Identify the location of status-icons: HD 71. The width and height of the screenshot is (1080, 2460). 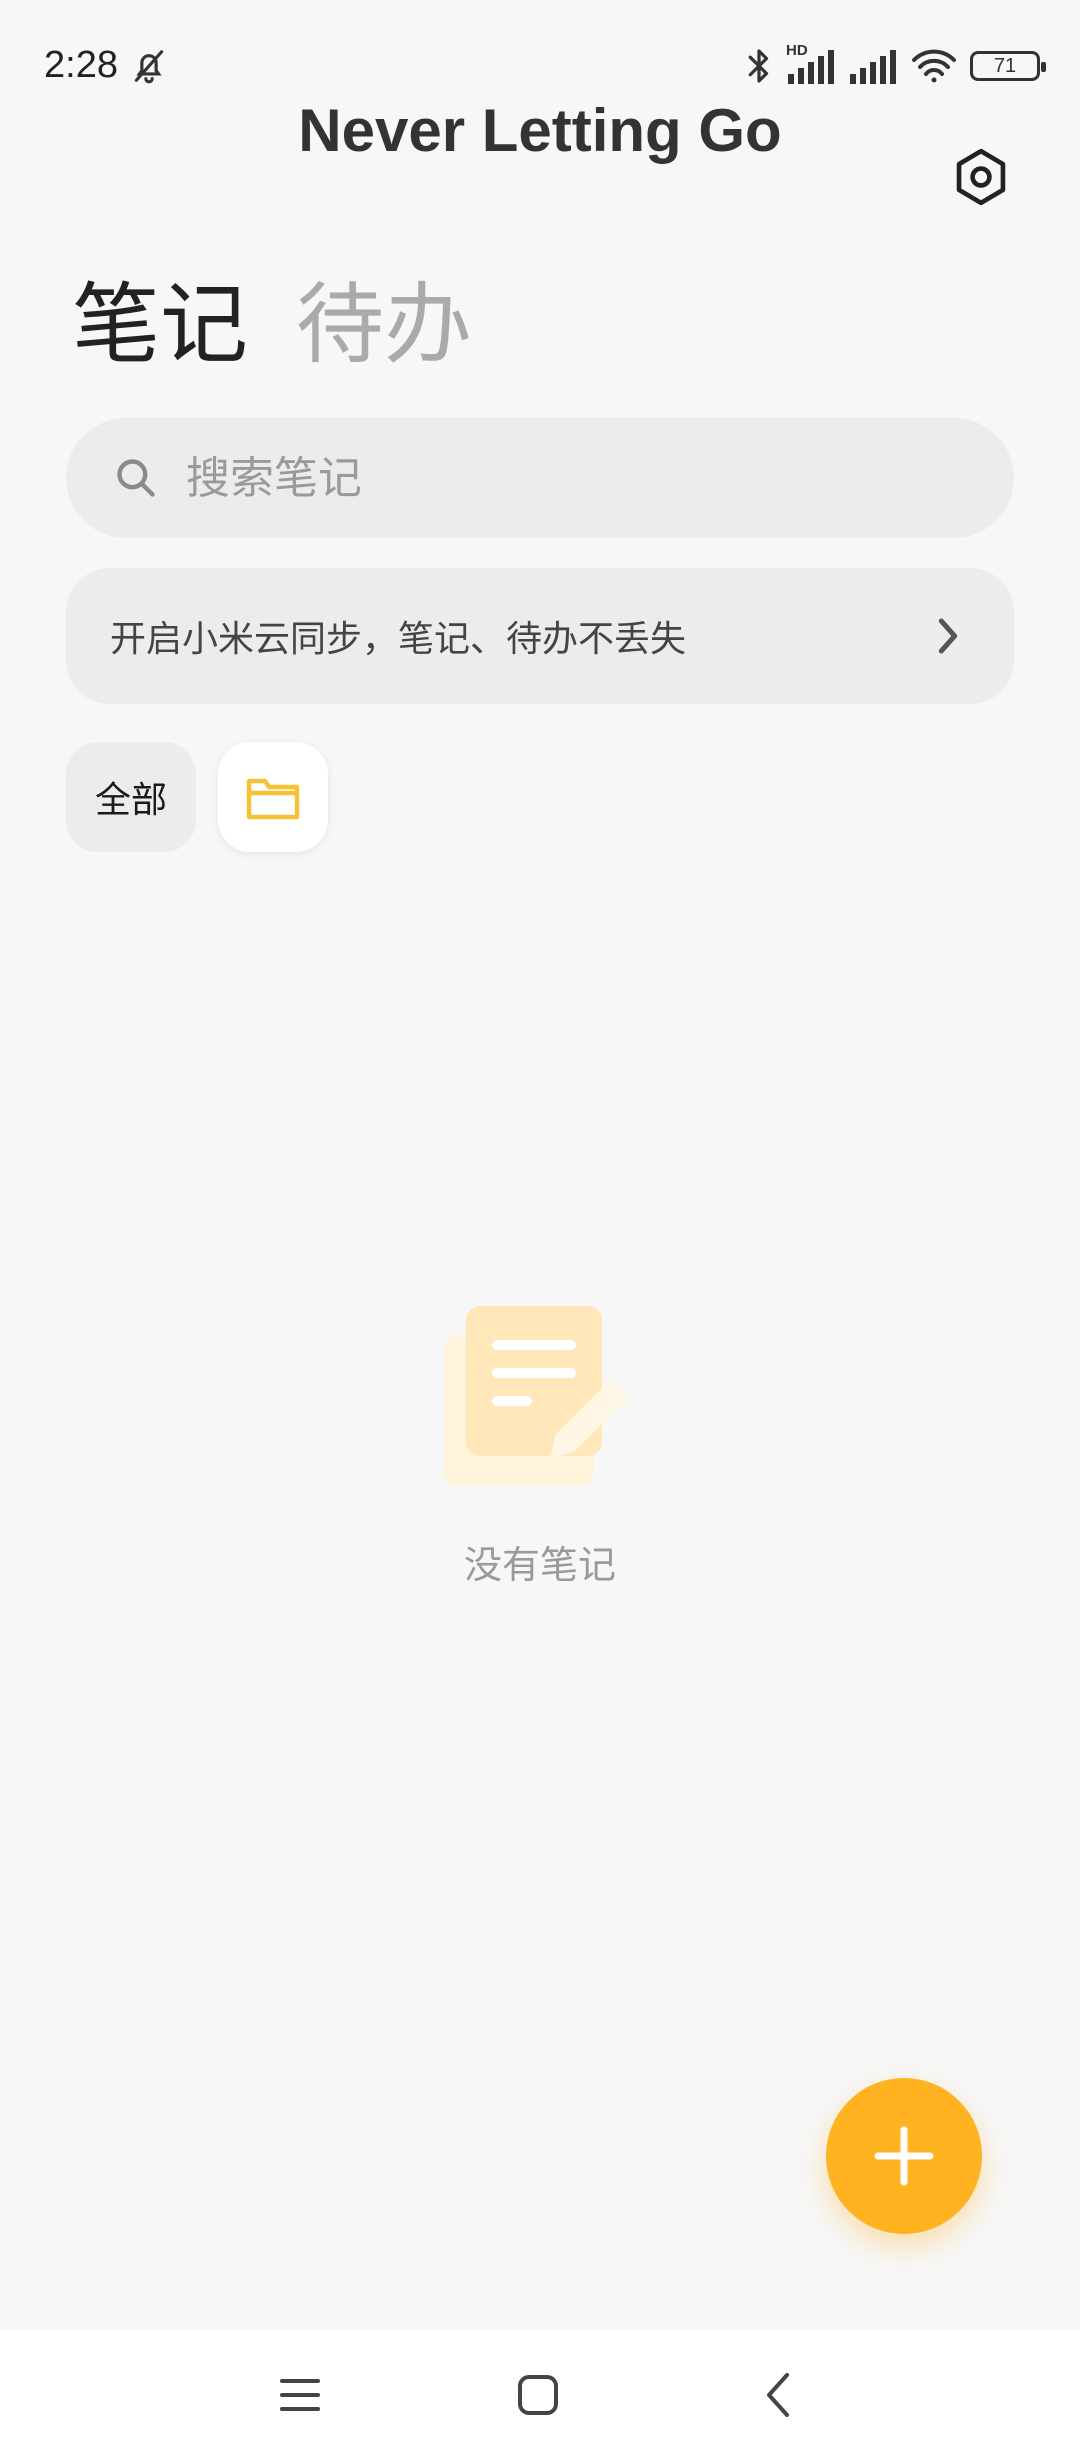
(895, 65).